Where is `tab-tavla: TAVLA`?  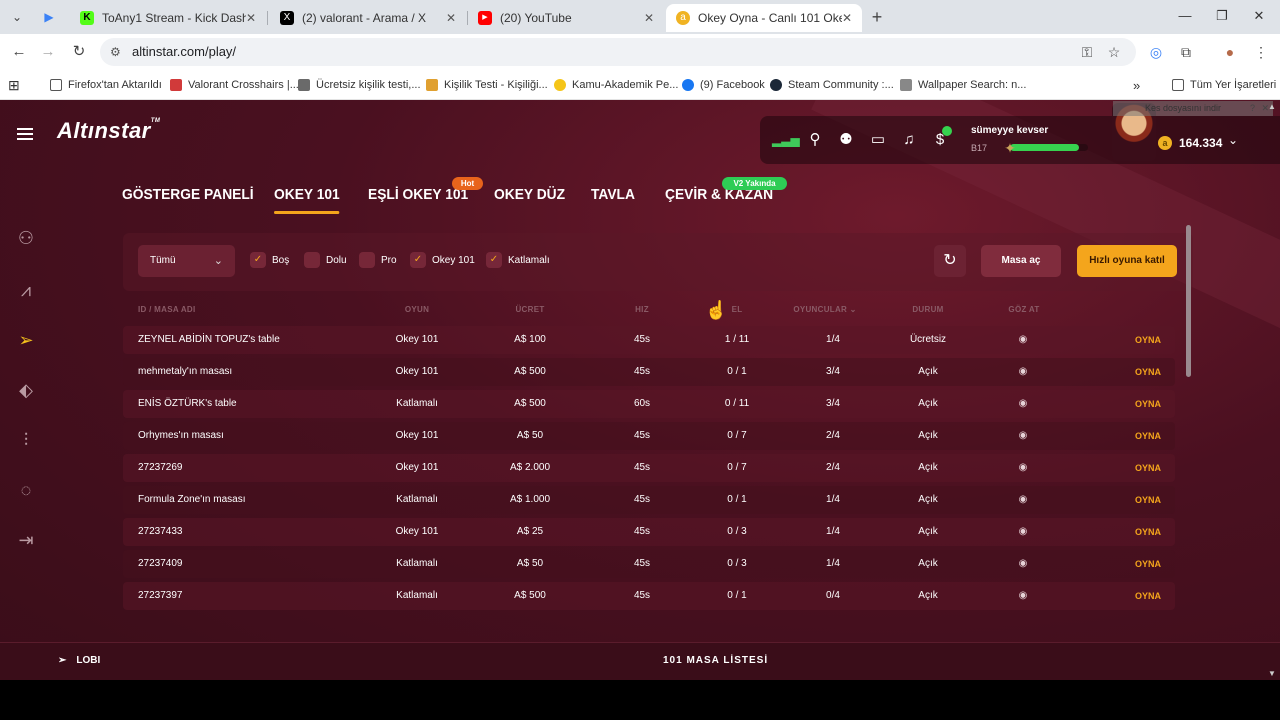
tab-tavla: TAVLA is located at coordinates (613, 194).